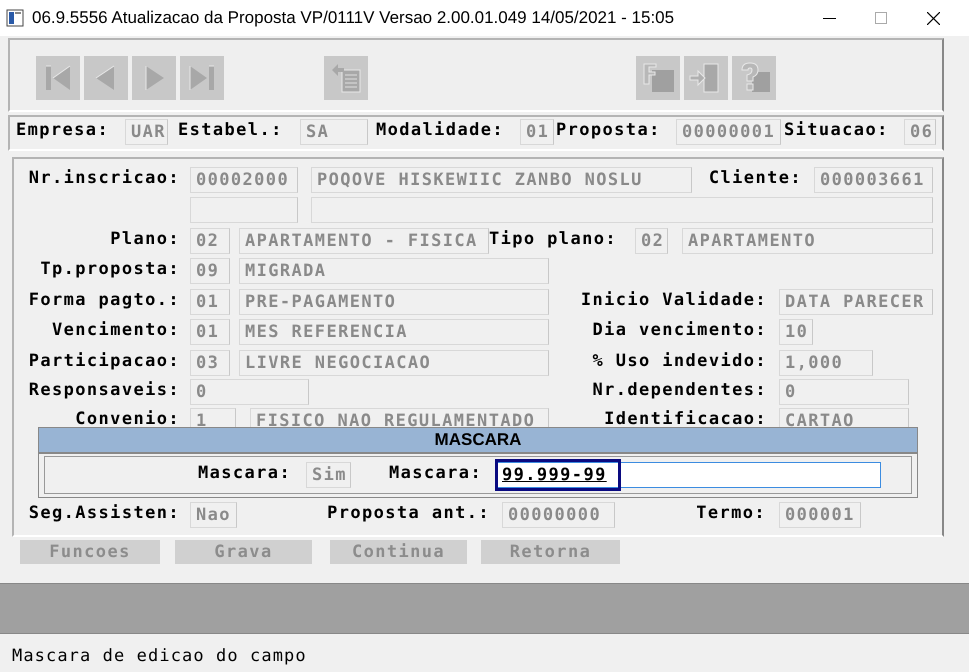 Image resolution: width=969 pixels, height=672 pixels. Describe the element at coordinates (63, 130) in the screenshot. I see `field-label: Empresa:` at that location.